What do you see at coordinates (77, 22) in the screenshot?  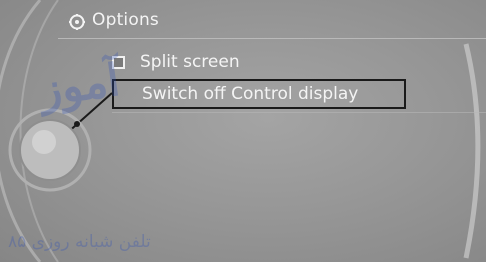 I see `options-gear-icon` at bounding box center [77, 22].